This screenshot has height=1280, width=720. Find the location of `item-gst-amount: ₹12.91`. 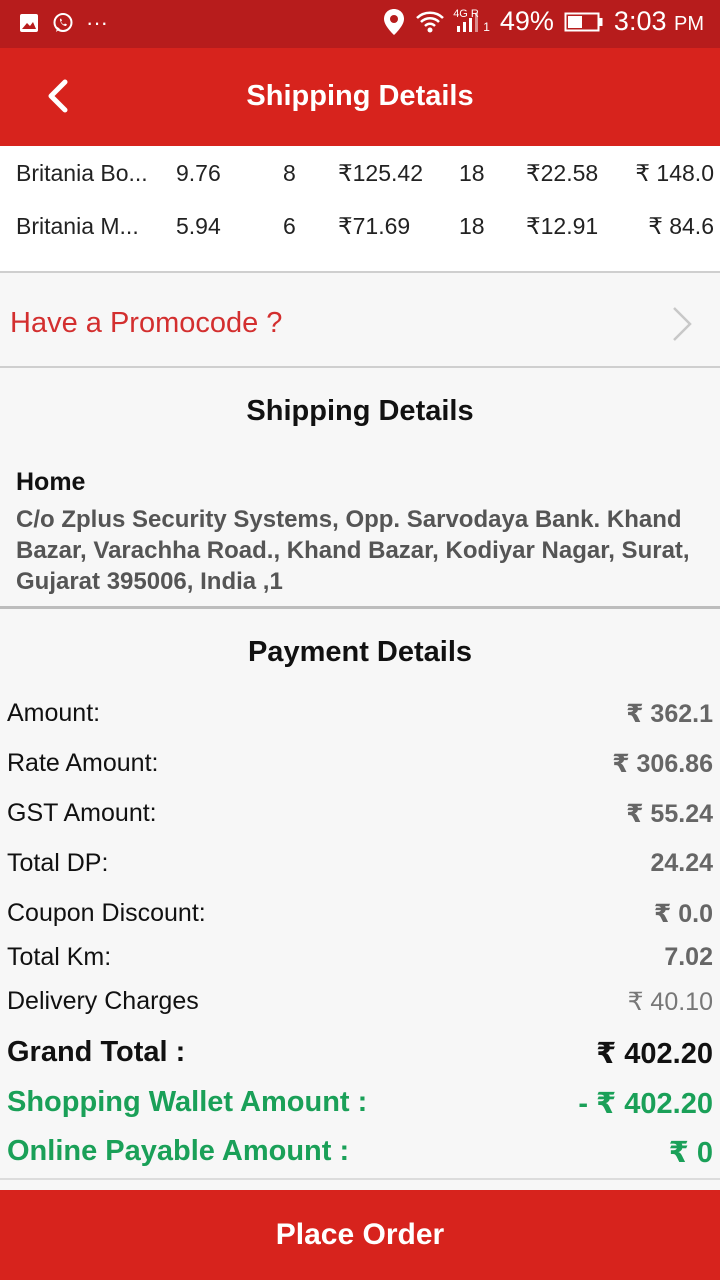

item-gst-amount: ₹12.91 is located at coordinates (562, 226).